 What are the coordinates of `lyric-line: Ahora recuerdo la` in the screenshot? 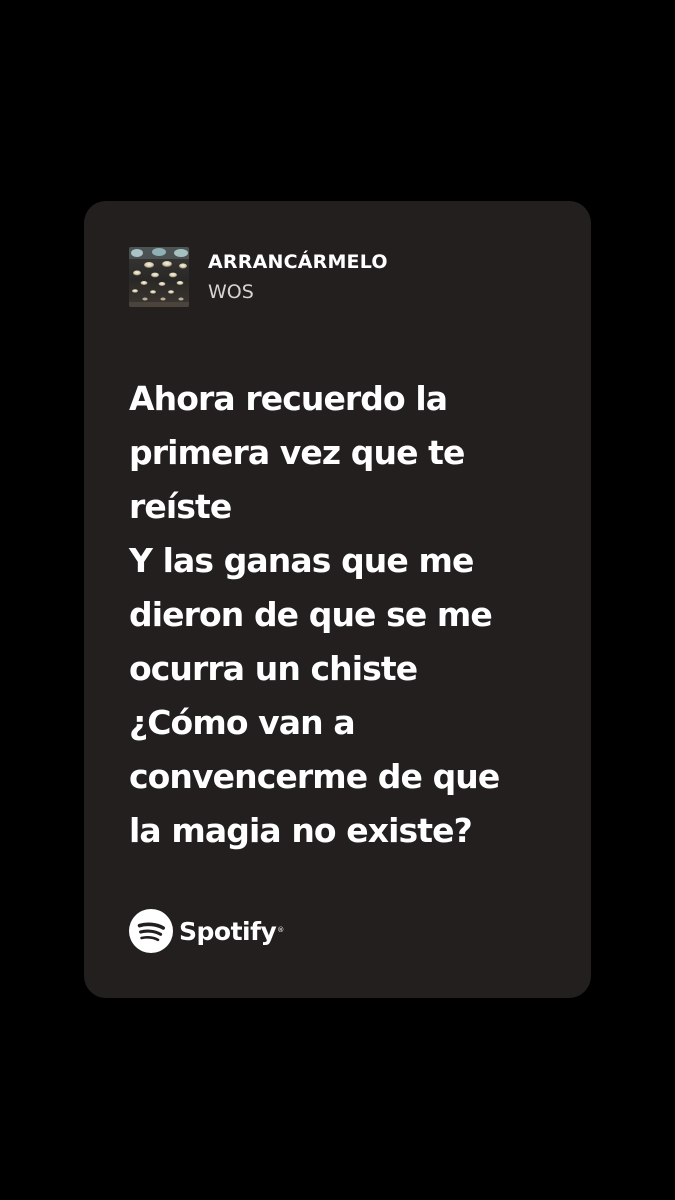 It's located at (288, 398).